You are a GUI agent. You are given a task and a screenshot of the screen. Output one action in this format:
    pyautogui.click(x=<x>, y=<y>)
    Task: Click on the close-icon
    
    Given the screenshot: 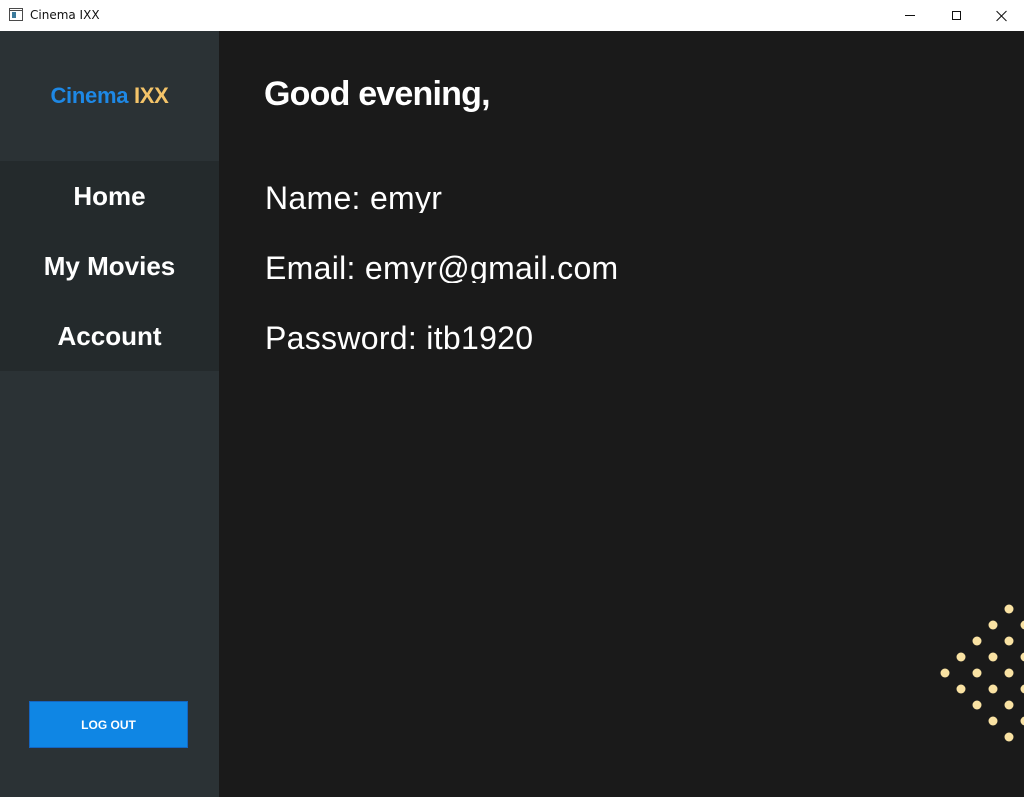 What is the action you would take?
    pyautogui.click(x=1002, y=16)
    